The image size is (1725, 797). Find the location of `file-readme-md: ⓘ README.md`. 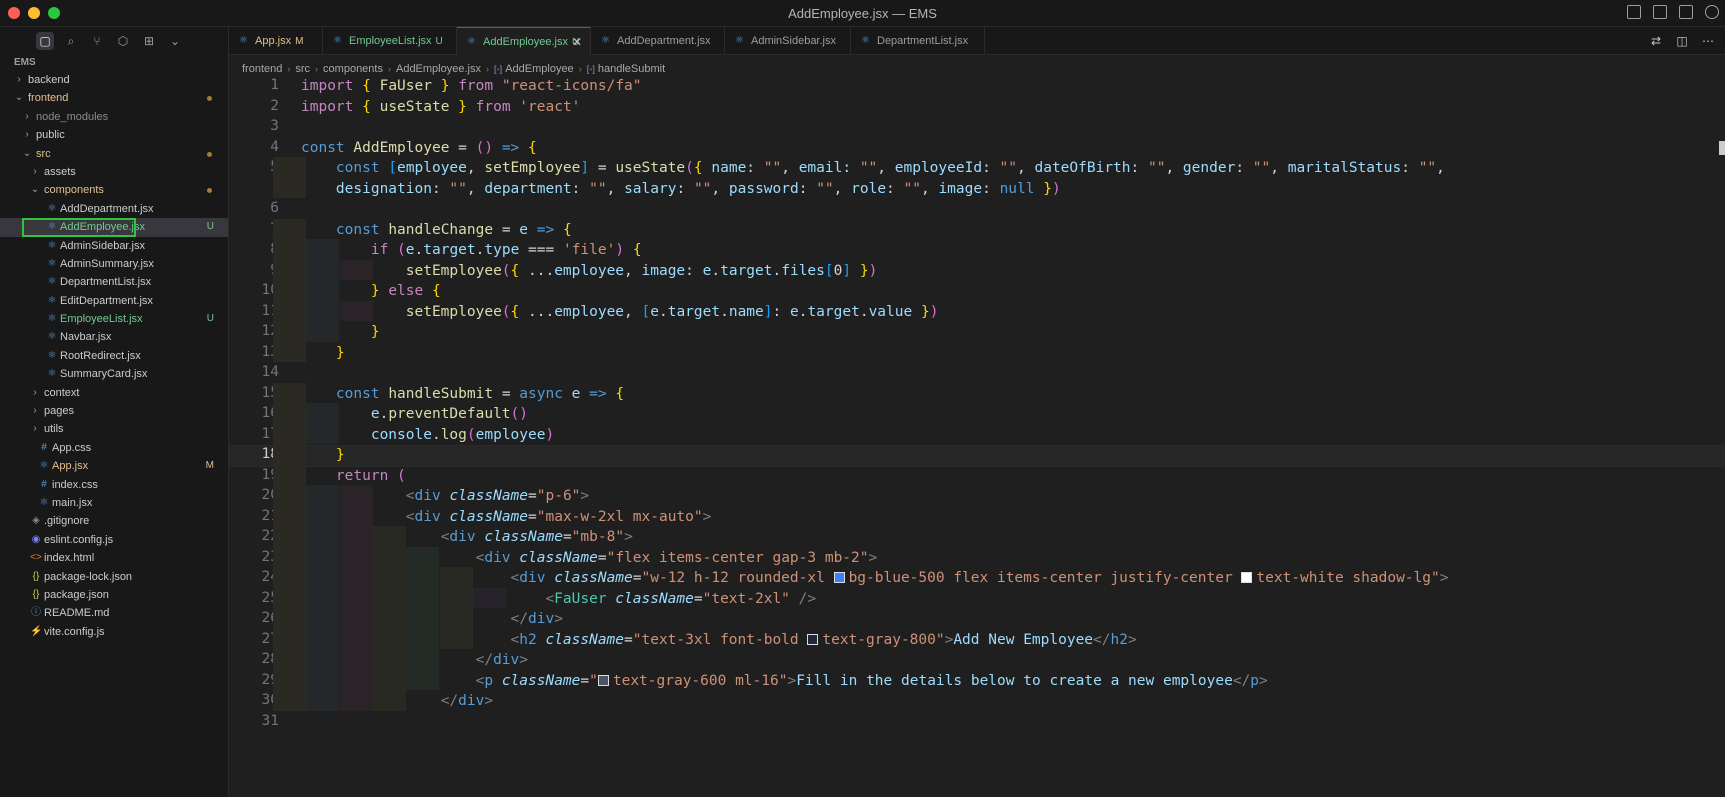

file-readme-md: ⓘ README.md is located at coordinates (114, 613).